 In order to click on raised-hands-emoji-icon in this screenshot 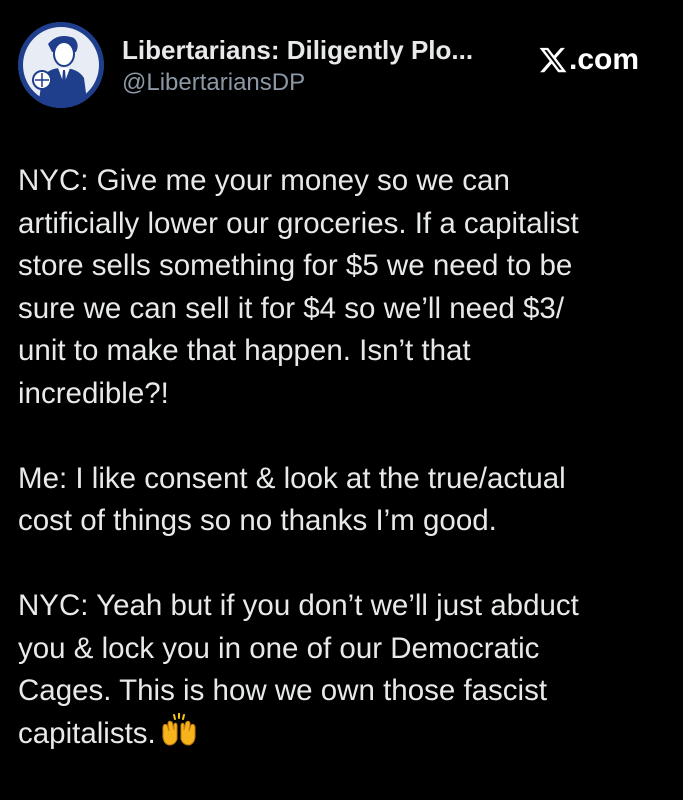, I will do `click(179, 729)`.